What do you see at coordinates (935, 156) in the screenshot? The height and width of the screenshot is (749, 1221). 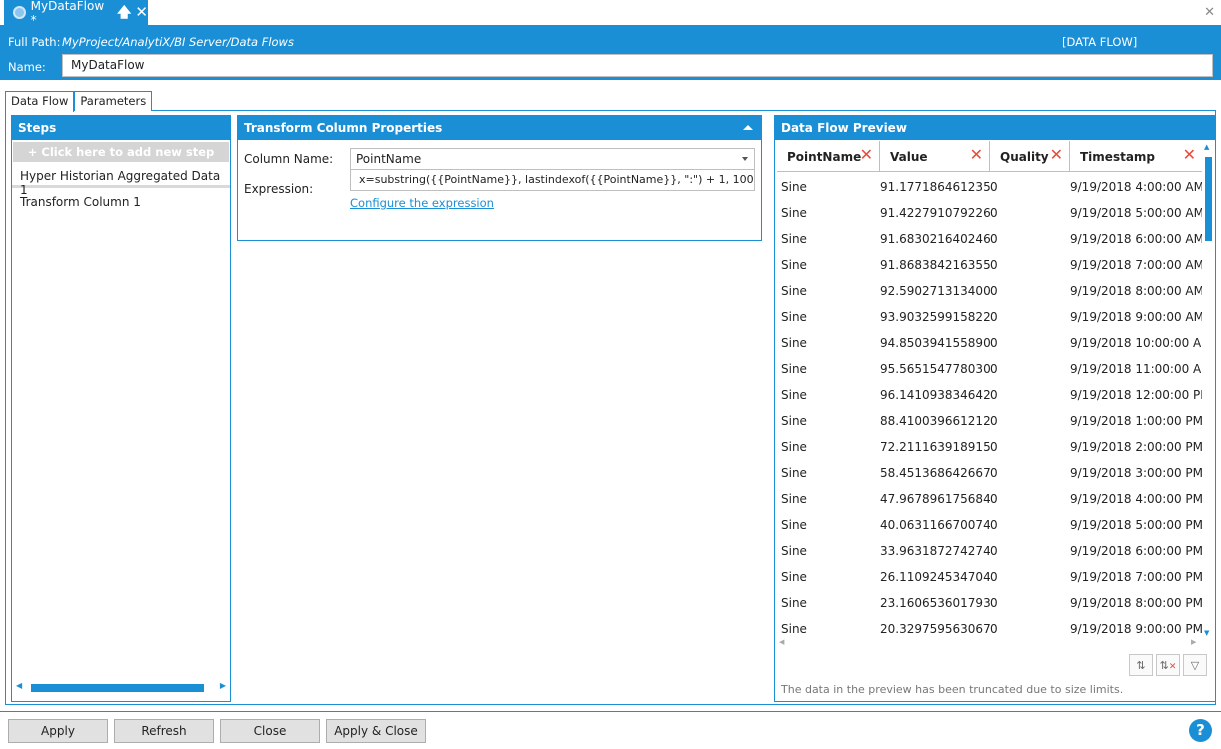 I see `column-header-value: Value ✕` at bounding box center [935, 156].